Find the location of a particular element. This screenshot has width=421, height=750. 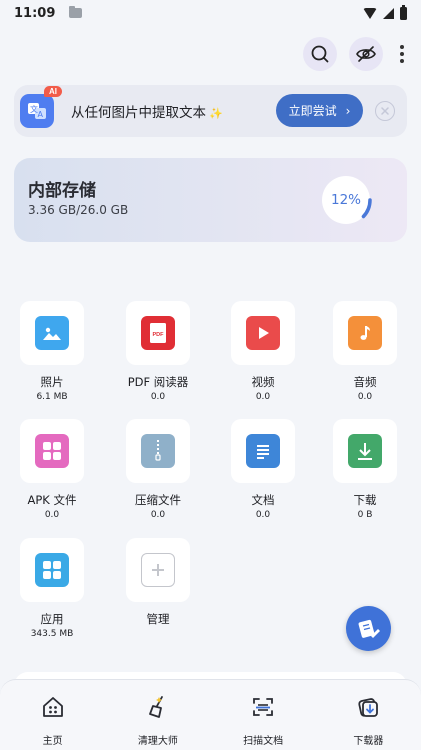

search-icon is located at coordinates (320, 54).